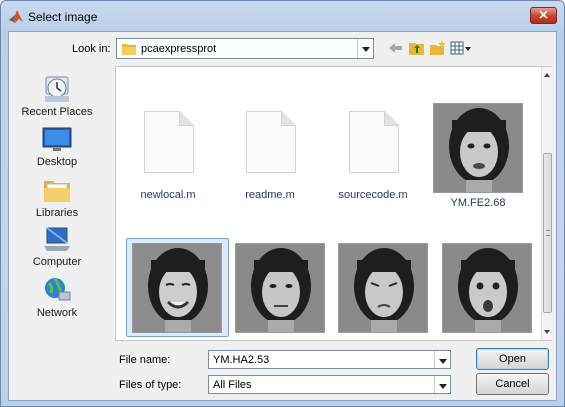  I want to click on view-menu-icon, so click(461, 48).